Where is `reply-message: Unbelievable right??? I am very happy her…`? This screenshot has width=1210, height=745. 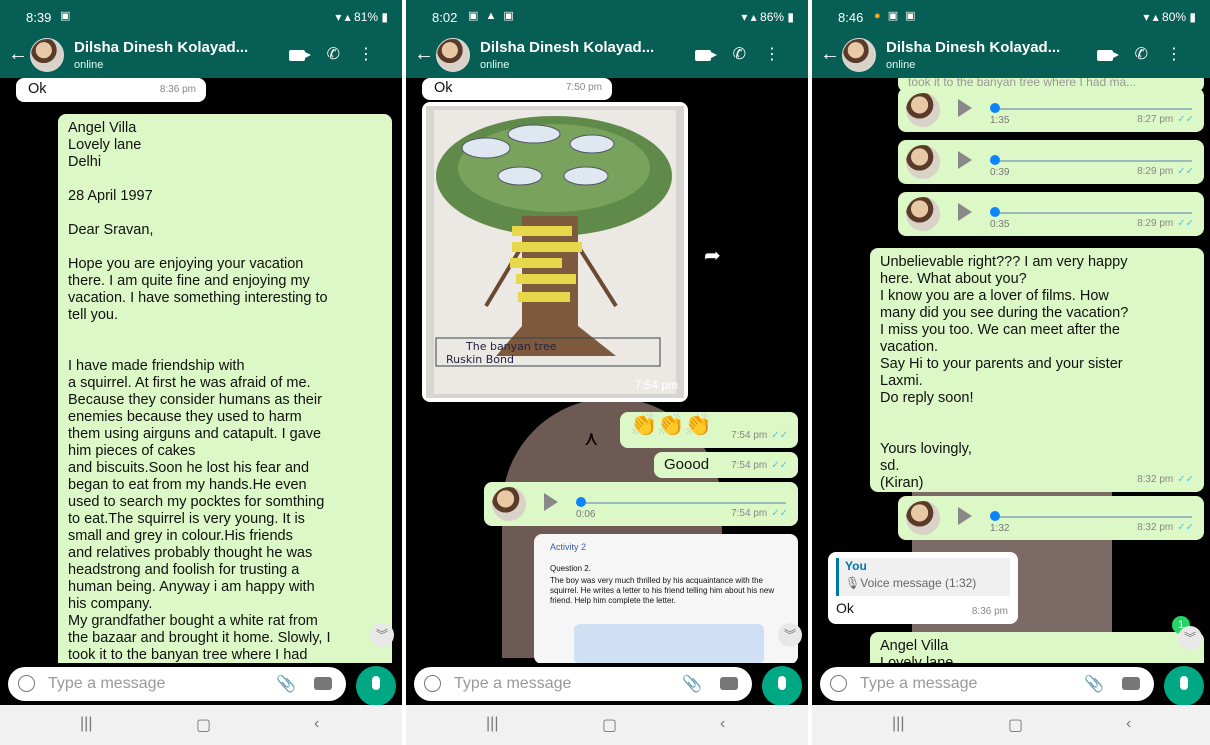
reply-message: Unbelievable right??? I am very happy her… is located at coordinates (1037, 370).